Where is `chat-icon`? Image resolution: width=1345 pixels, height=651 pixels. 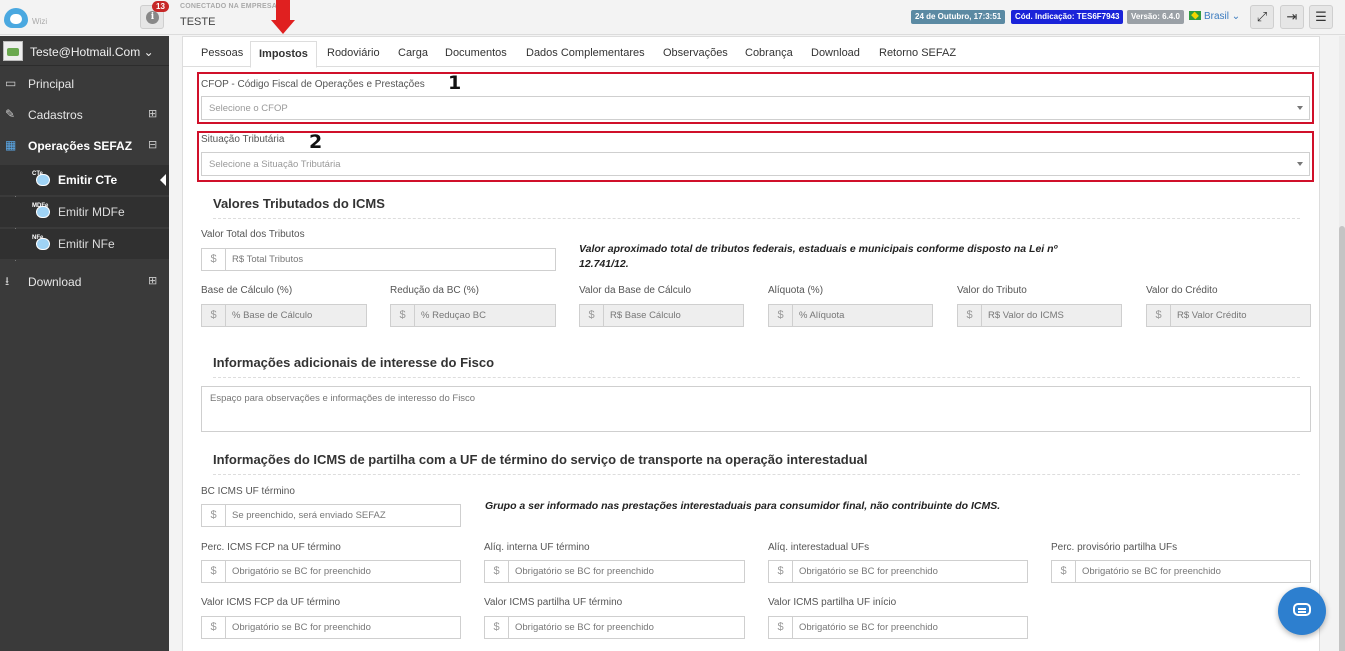
chat-icon is located at coordinates (1302, 609).